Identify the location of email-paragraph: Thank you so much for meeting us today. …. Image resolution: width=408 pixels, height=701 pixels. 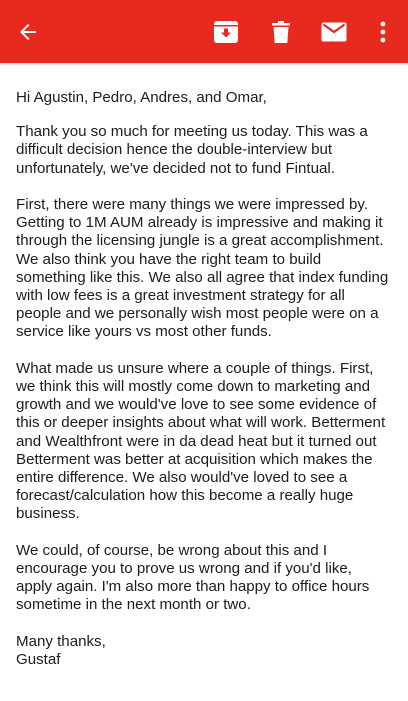
(192, 150).